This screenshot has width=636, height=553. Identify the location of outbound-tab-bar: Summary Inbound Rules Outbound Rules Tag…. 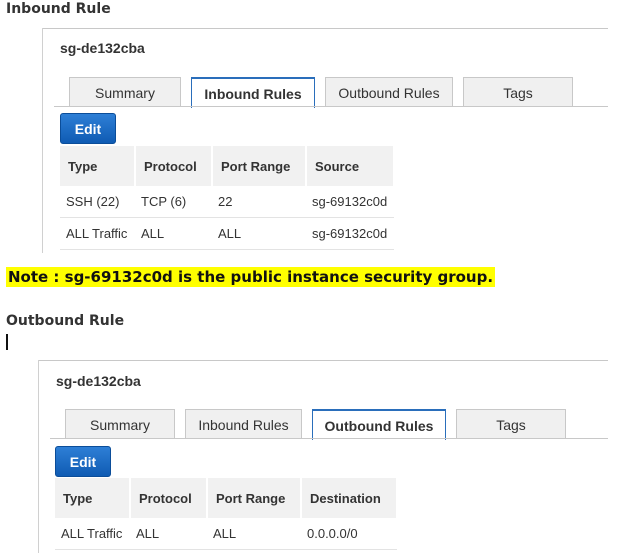
(320, 424).